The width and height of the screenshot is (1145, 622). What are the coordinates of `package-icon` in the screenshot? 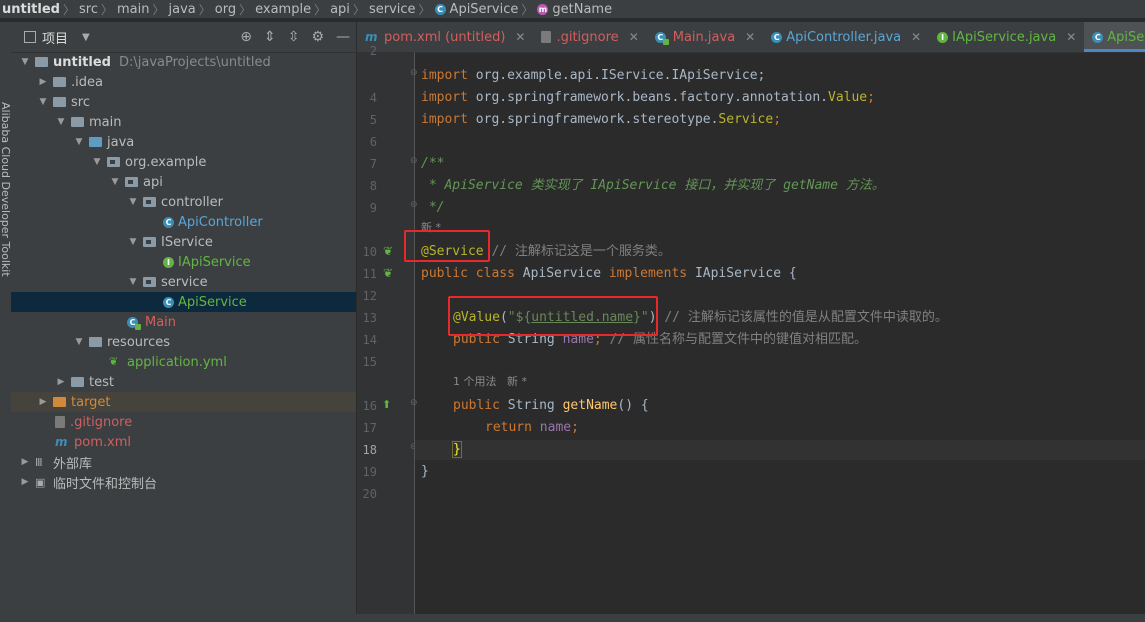 It's located at (131, 182).